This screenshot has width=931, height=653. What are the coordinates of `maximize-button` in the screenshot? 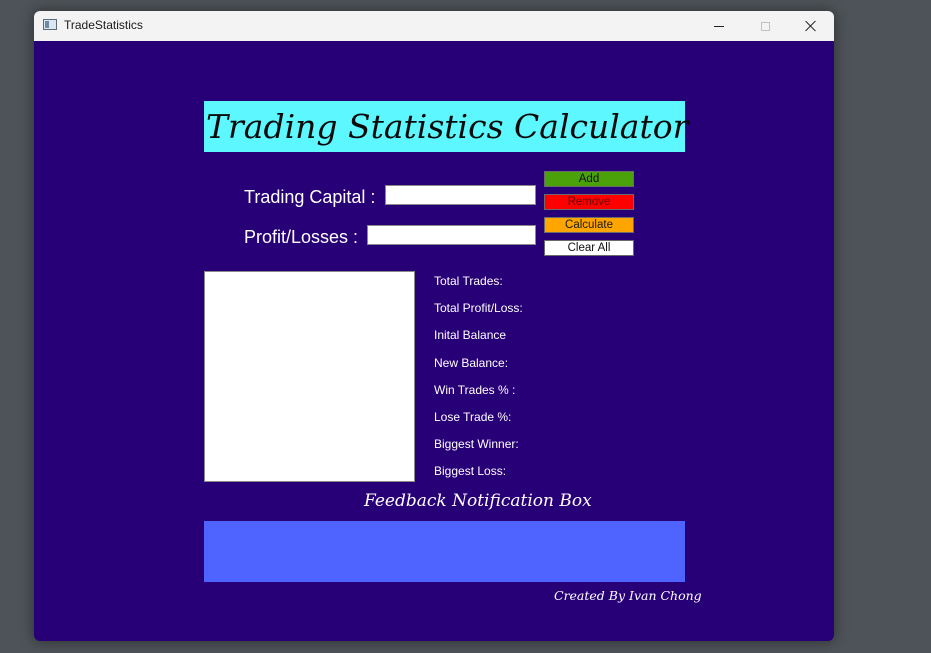 It's located at (765, 26).